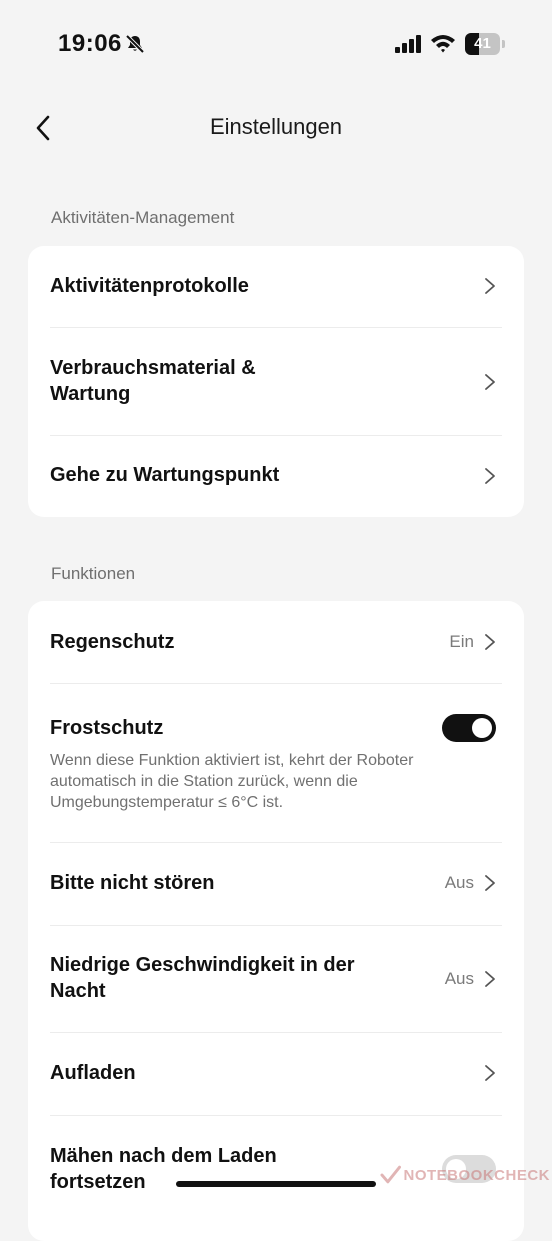 This screenshot has width=552, height=1241. What do you see at coordinates (163, 1169) in the screenshot?
I see `row-label: Mähen nach dem Laden fortsetzen` at bounding box center [163, 1169].